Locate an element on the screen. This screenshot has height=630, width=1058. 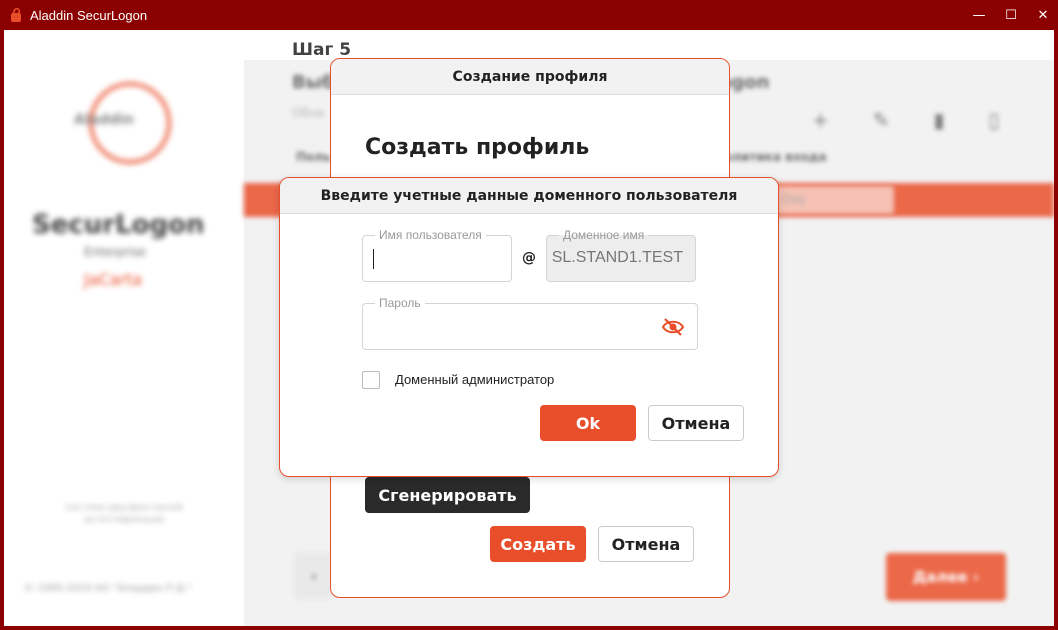
title-bar: Aladdin SecurLogon — ☐ ✕ is located at coordinates (529, 15).